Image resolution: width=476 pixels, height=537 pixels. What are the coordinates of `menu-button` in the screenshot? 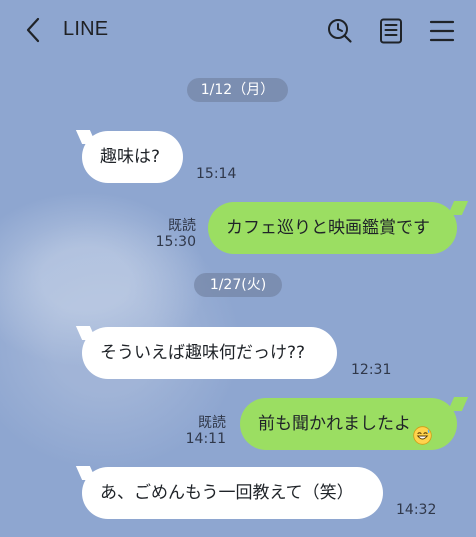 It's located at (442, 31).